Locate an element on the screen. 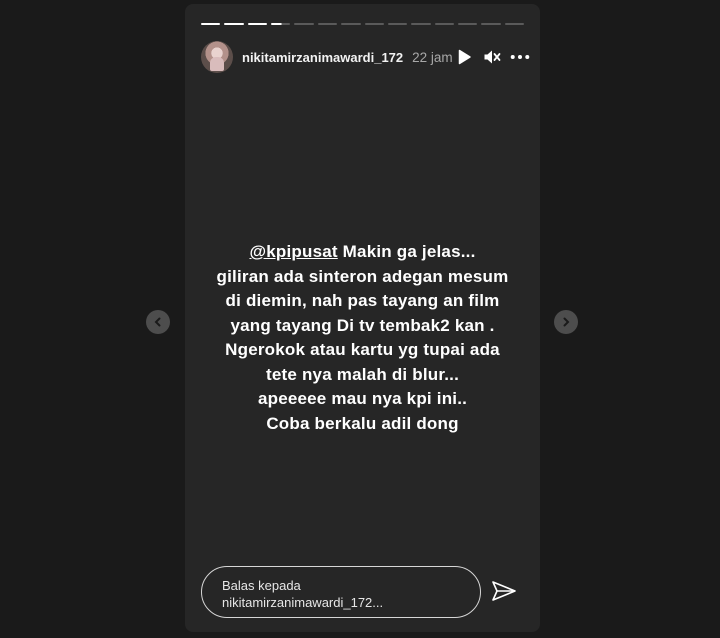 The width and height of the screenshot is (720, 638). paper-plane-icon is located at coordinates (504, 591).